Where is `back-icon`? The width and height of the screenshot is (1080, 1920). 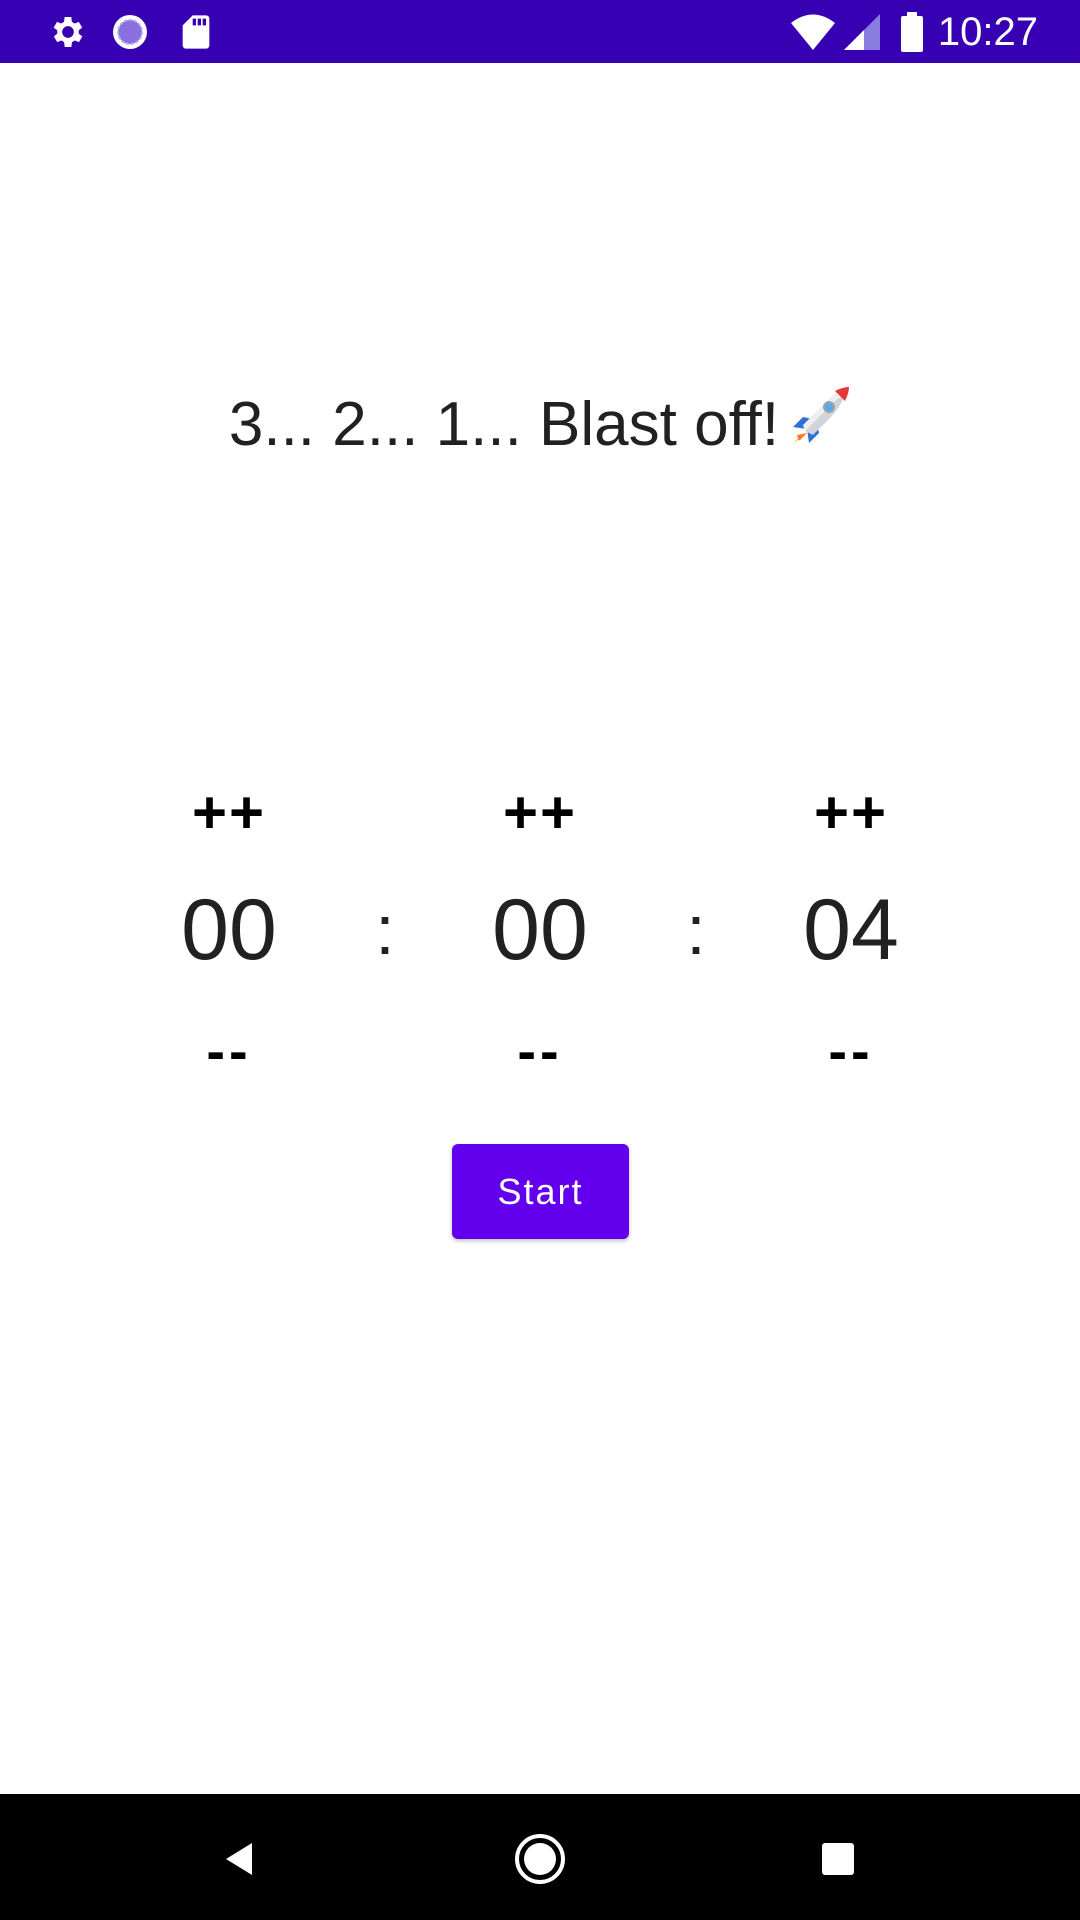
back-icon is located at coordinates (240, 1859).